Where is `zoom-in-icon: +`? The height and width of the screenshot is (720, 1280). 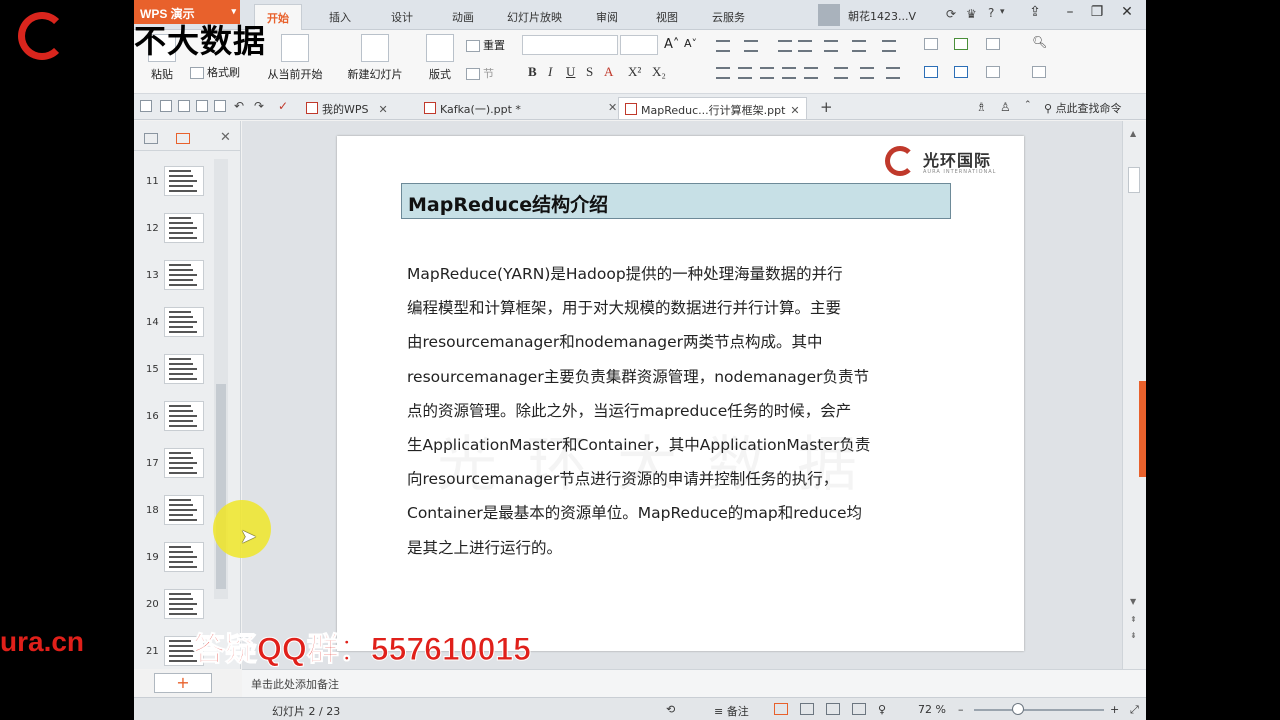 zoom-in-icon: + is located at coordinates (1114, 709).